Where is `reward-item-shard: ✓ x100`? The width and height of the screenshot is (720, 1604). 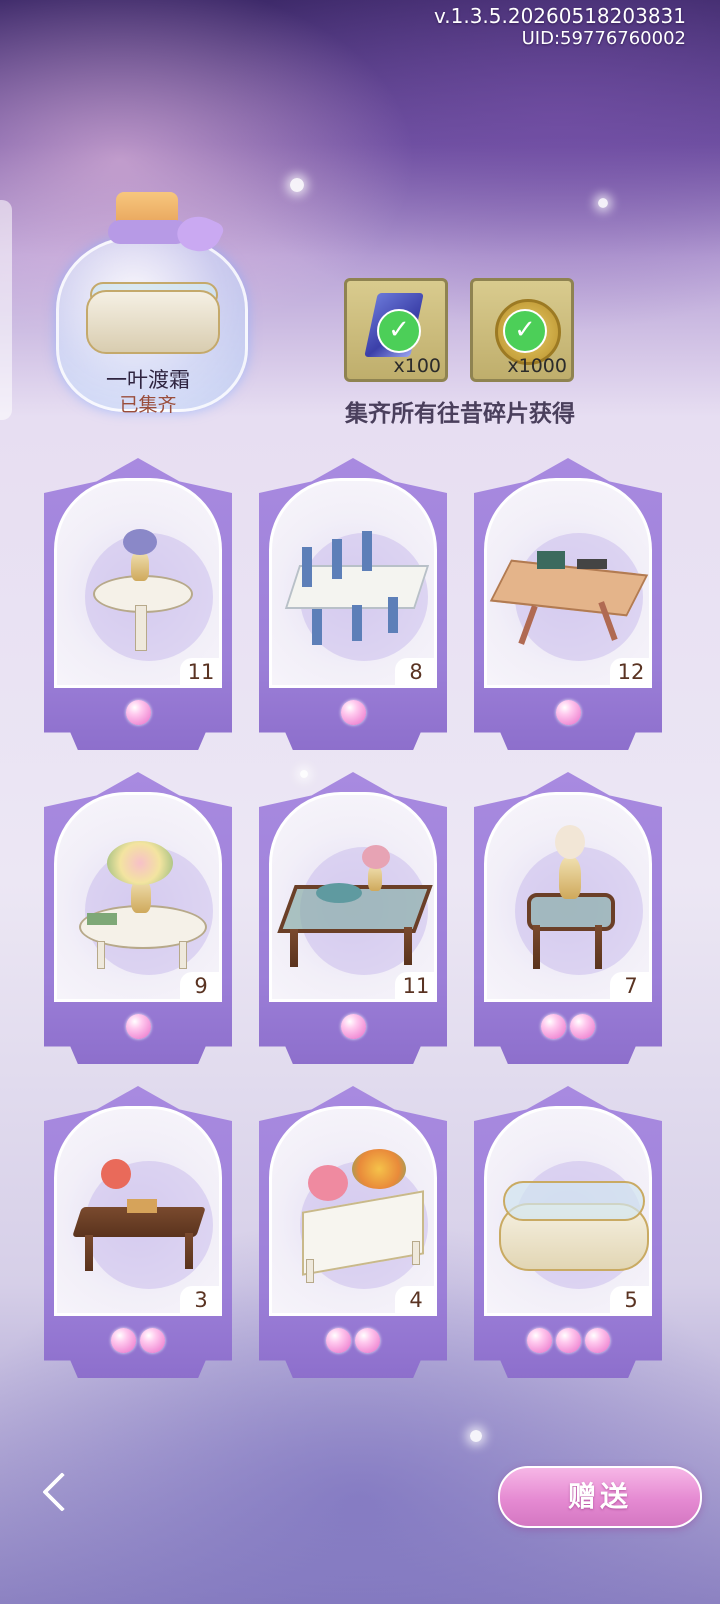
reward-item-shard: ✓ x100 is located at coordinates (396, 330).